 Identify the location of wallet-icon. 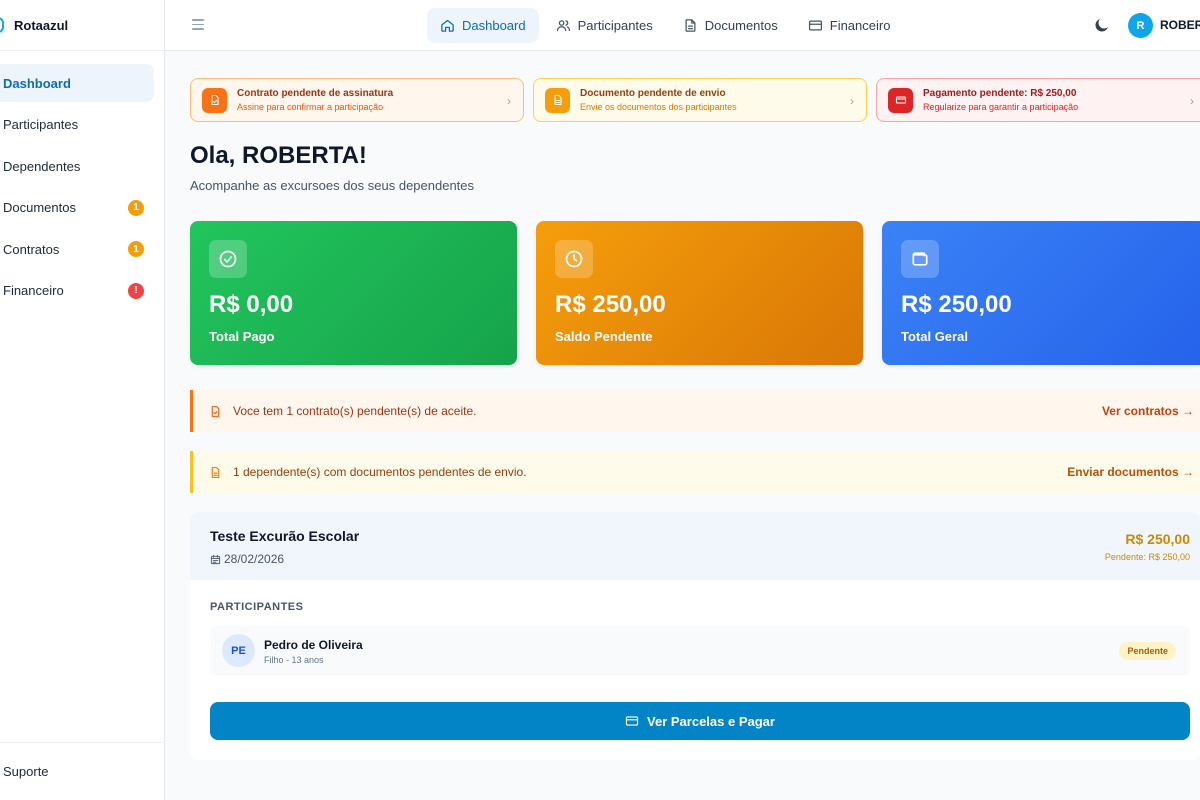
(920, 259).